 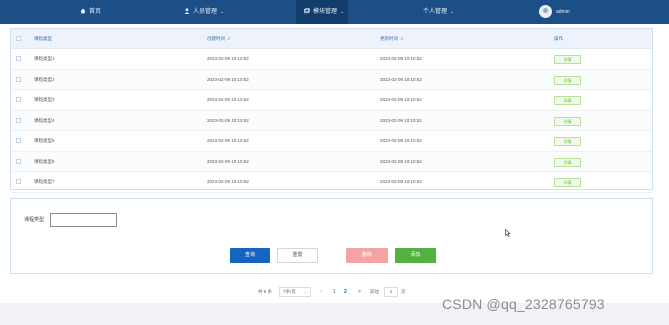 I want to click on nav-personnel: 人员管理 ⌄, so click(x=204, y=12).